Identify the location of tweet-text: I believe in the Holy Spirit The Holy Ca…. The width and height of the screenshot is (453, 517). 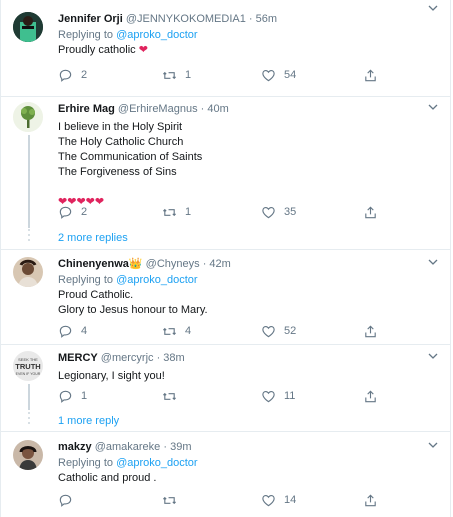
(130, 164).